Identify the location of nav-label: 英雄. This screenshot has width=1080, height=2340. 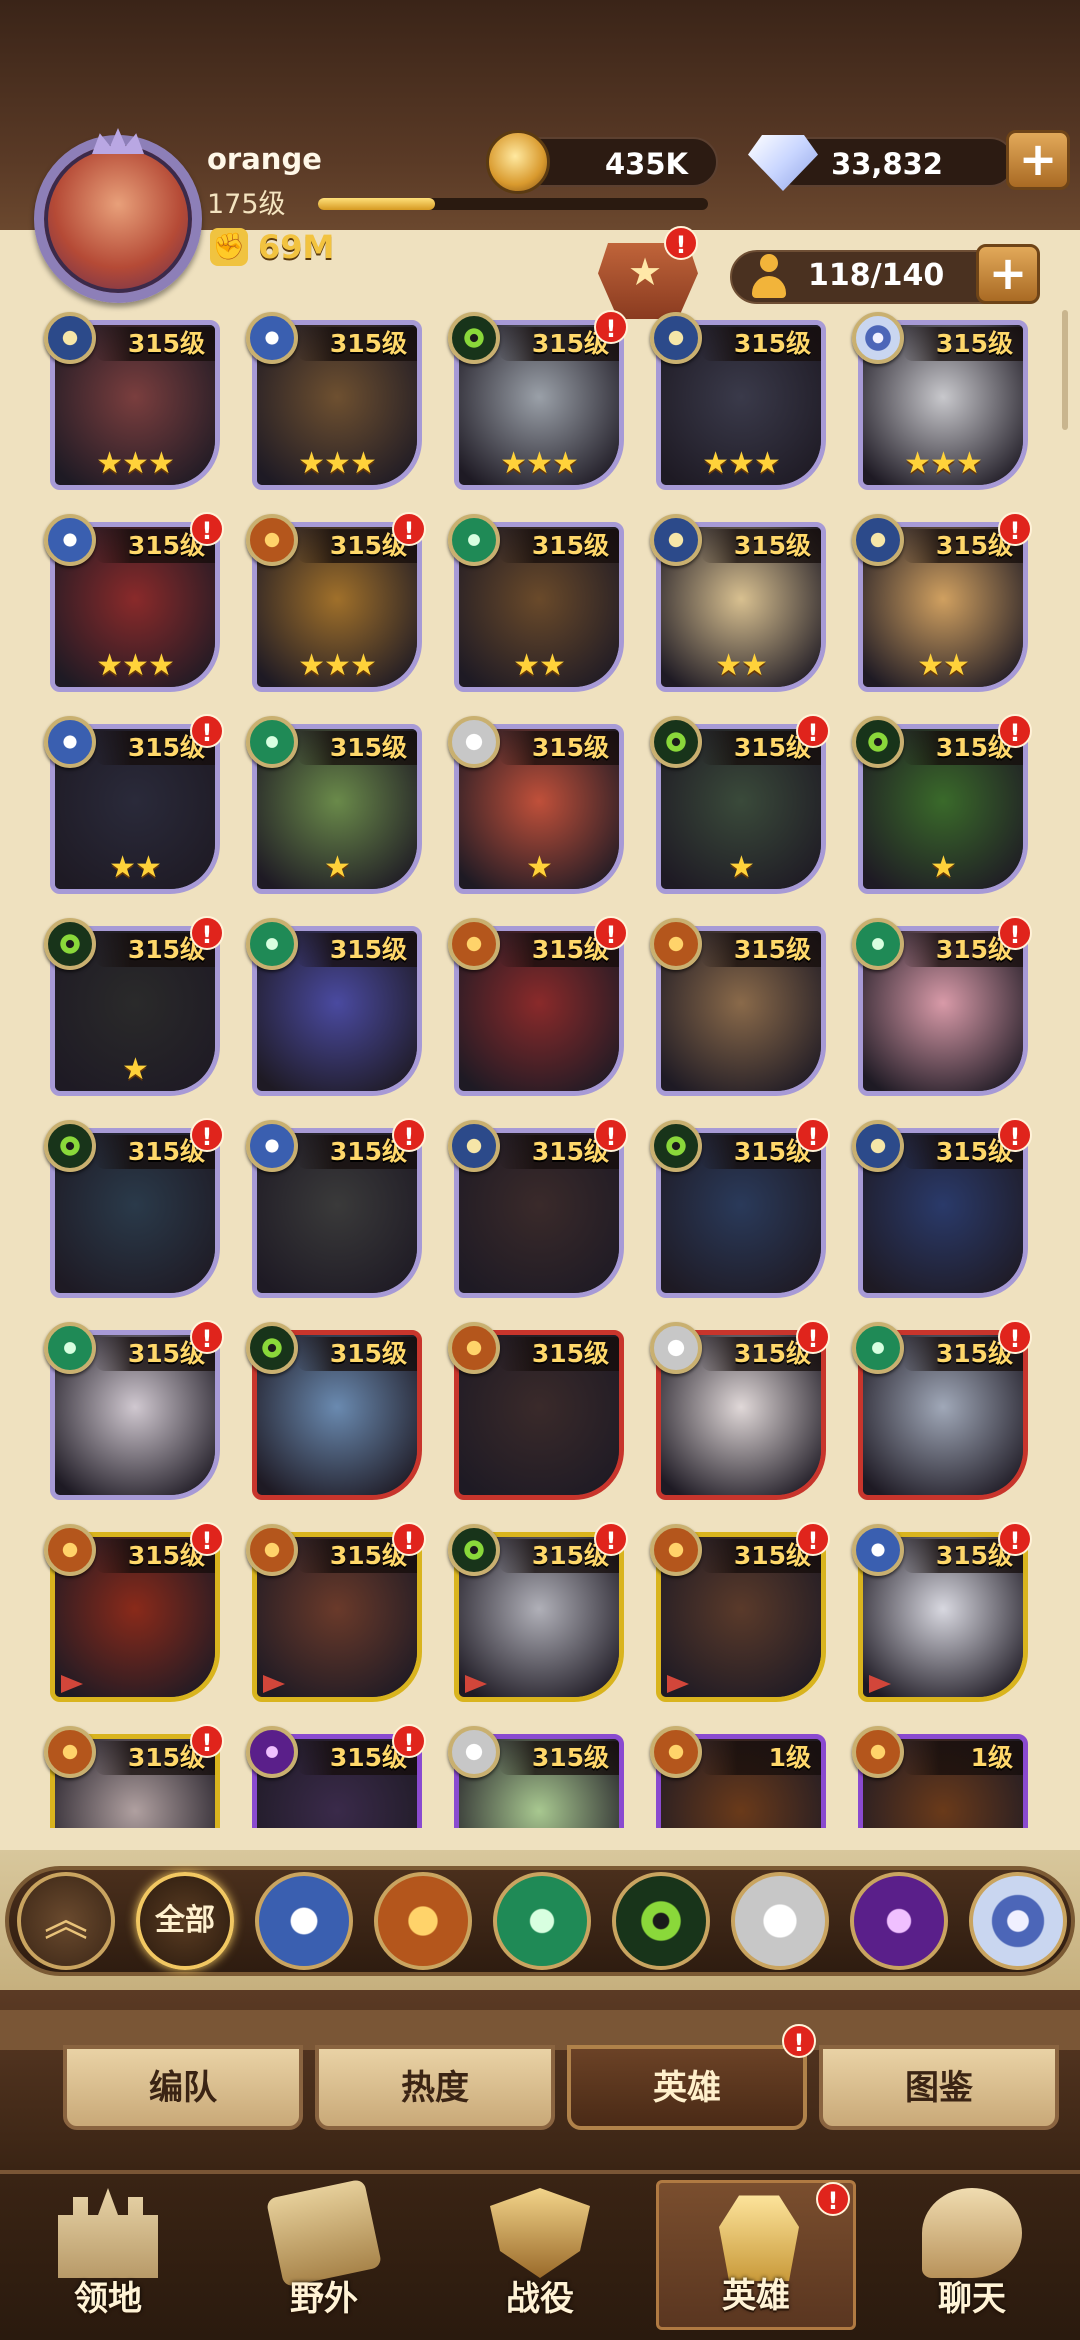
(756, 2296).